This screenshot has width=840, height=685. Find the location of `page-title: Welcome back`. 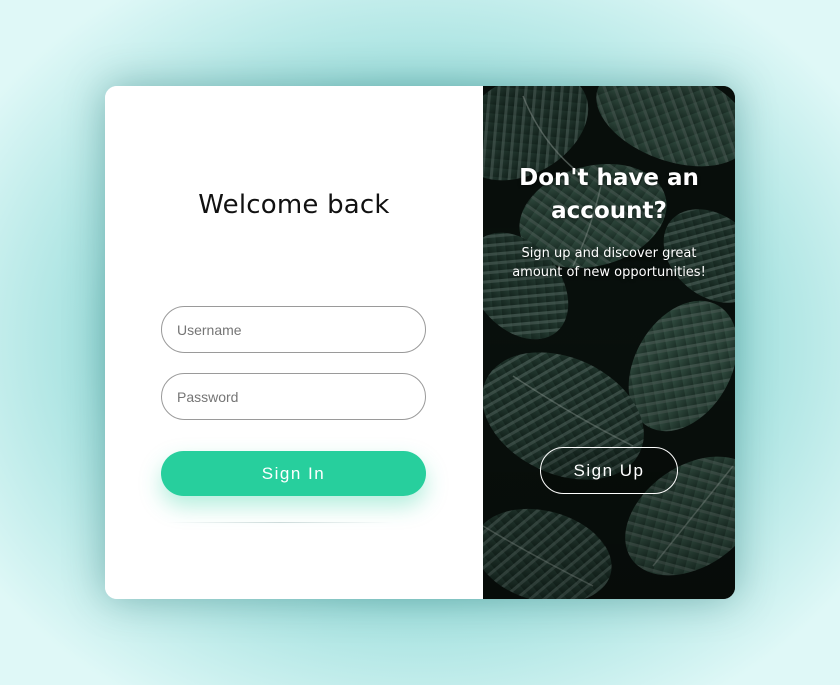

page-title: Welcome back is located at coordinates (294, 205).